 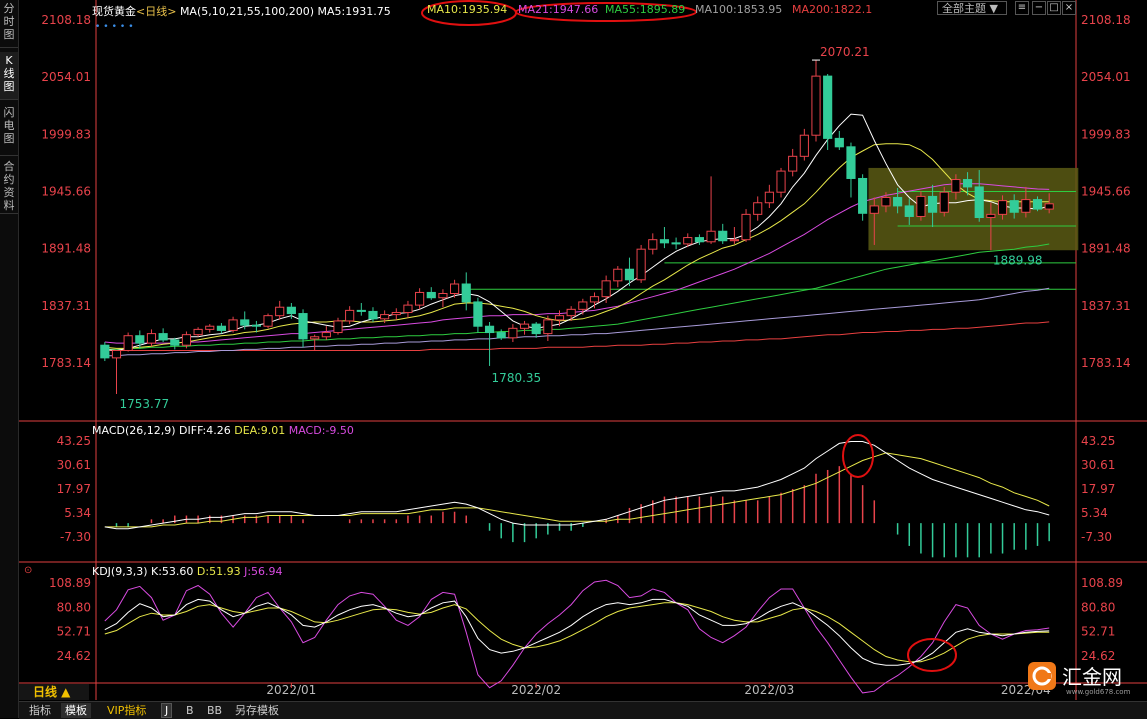 I want to click on menu-icon: ≡, so click(x=1022, y=8).